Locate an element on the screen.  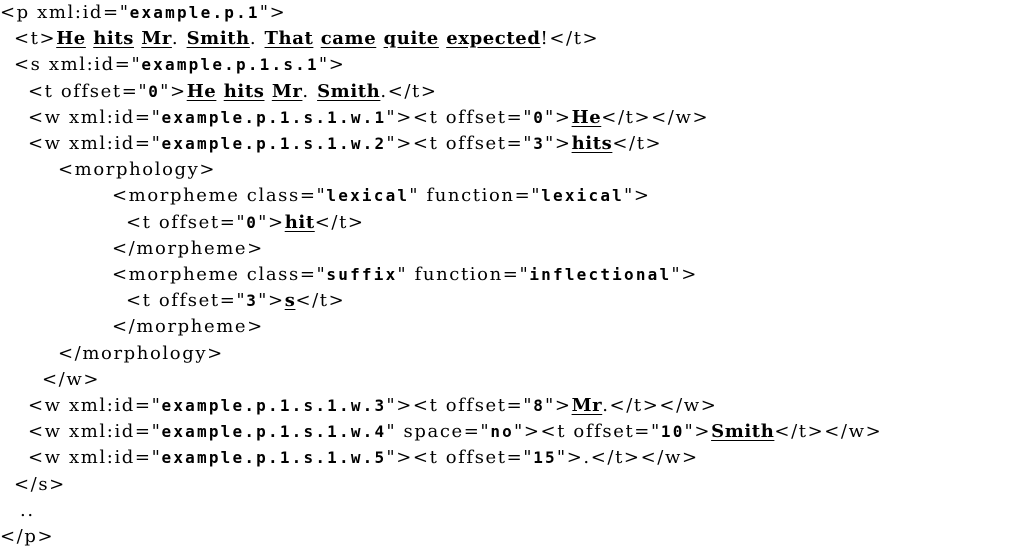
markup-text: .</t> is located at coordinates (409, 91).